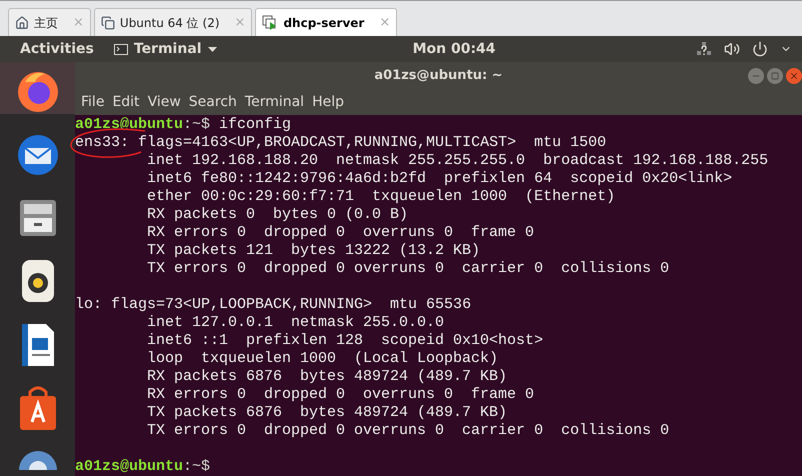 This screenshot has width=802, height=476. What do you see at coordinates (37, 460) in the screenshot?
I see `lifebuoy-icon` at bounding box center [37, 460].